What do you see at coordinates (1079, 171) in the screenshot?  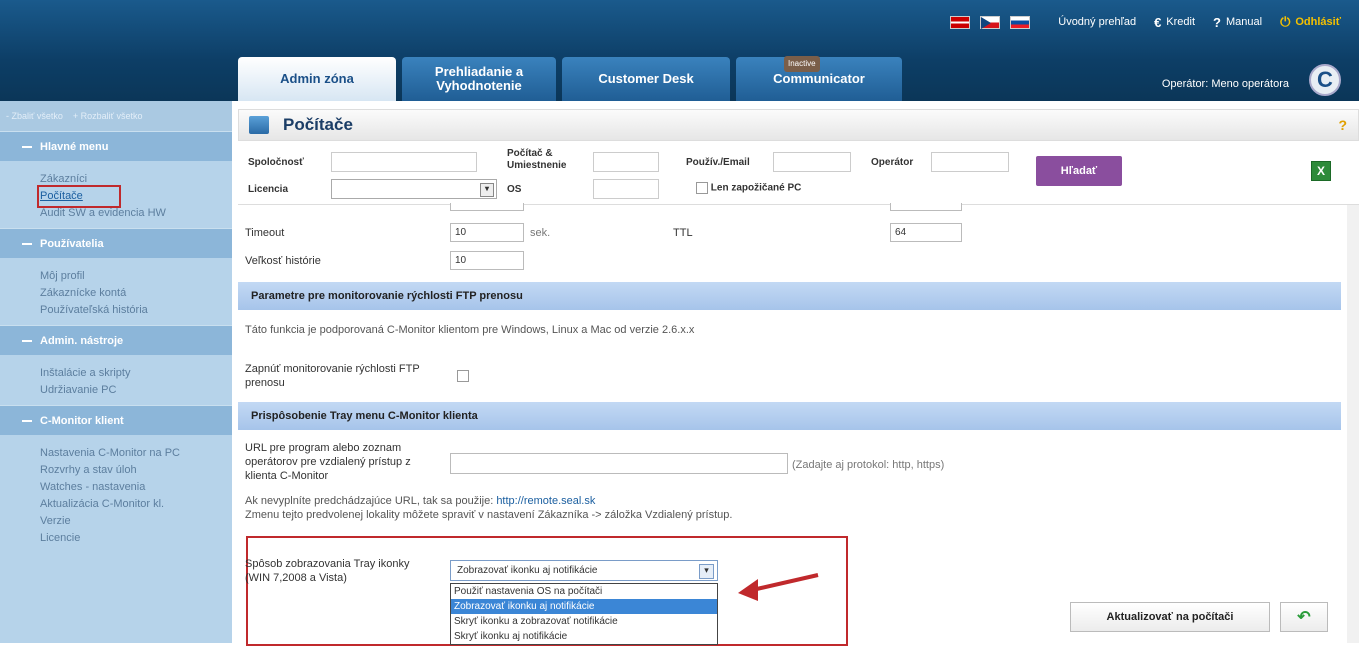 I see `search-button: Hľadať` at bounding box center [1079, 171].